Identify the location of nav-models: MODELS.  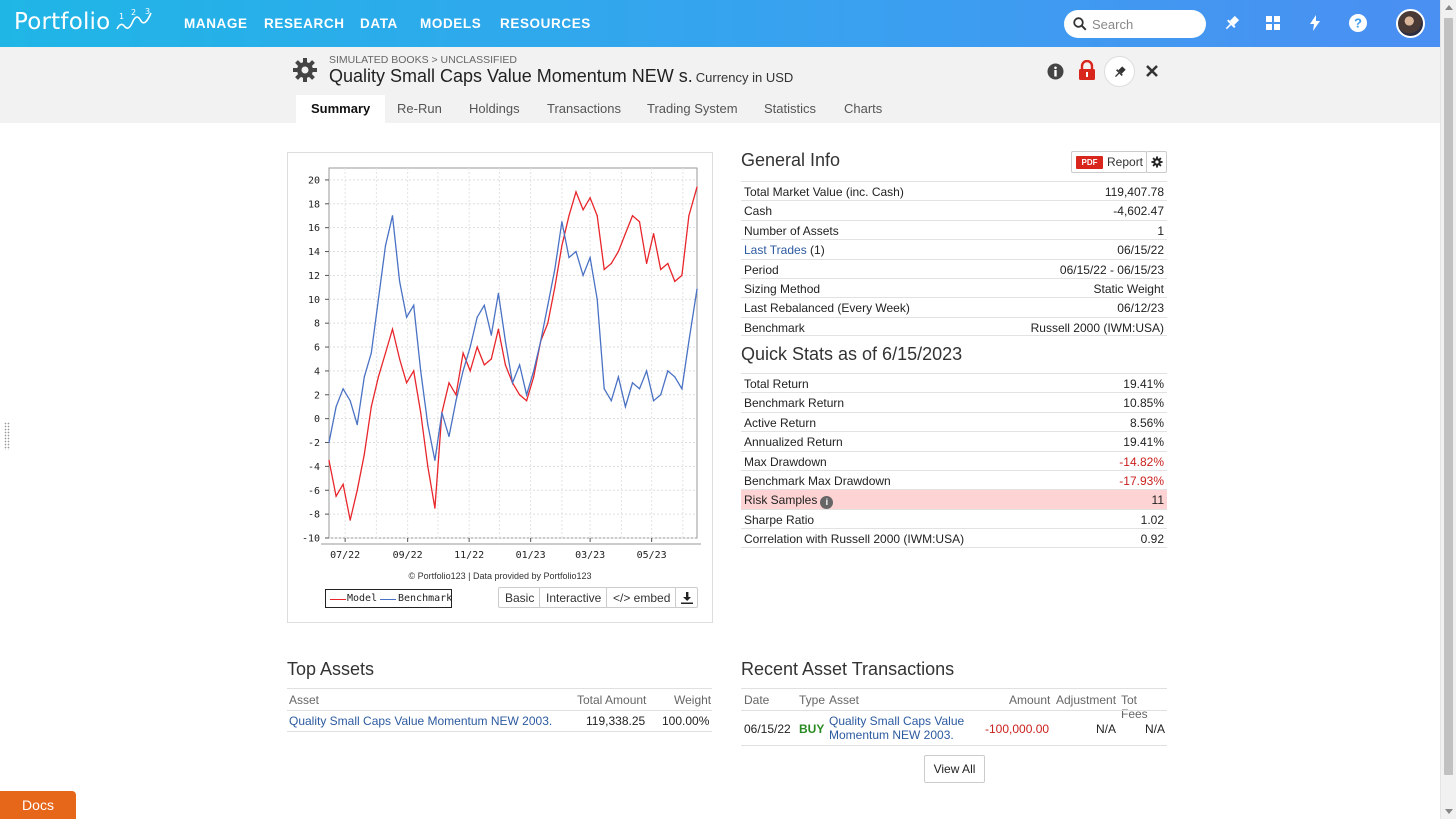
(450, 23).